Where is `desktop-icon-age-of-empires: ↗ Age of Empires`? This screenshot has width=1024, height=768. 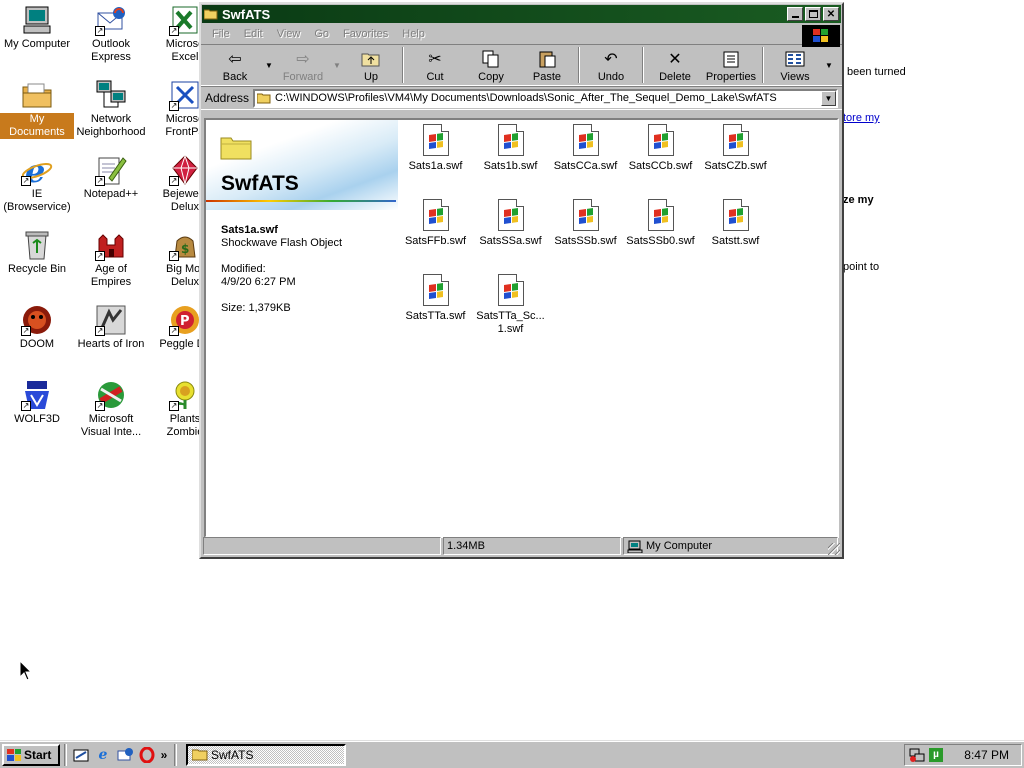 desktop-icon-age-of-empires: ↗ Age of Empires is located at coordinates (111, 259).